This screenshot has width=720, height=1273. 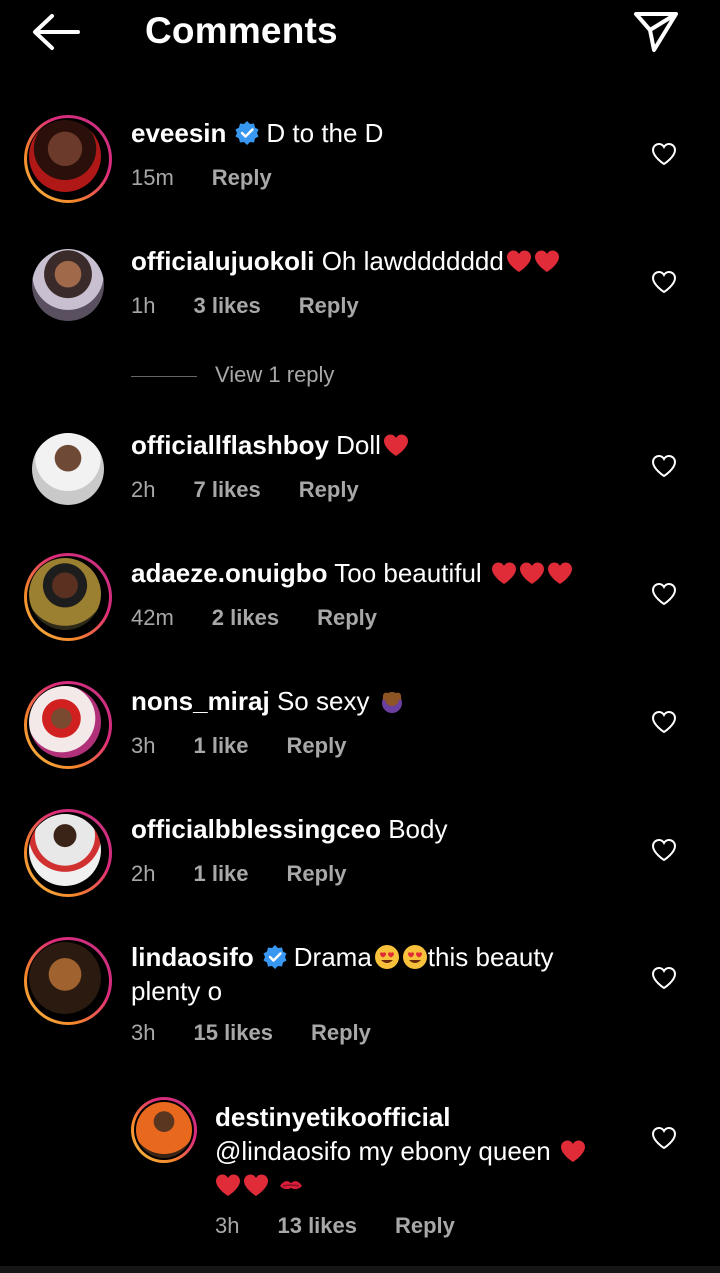 I want to click on comment-meta: 2h 1 like Reply, so click(x=257, y=874).